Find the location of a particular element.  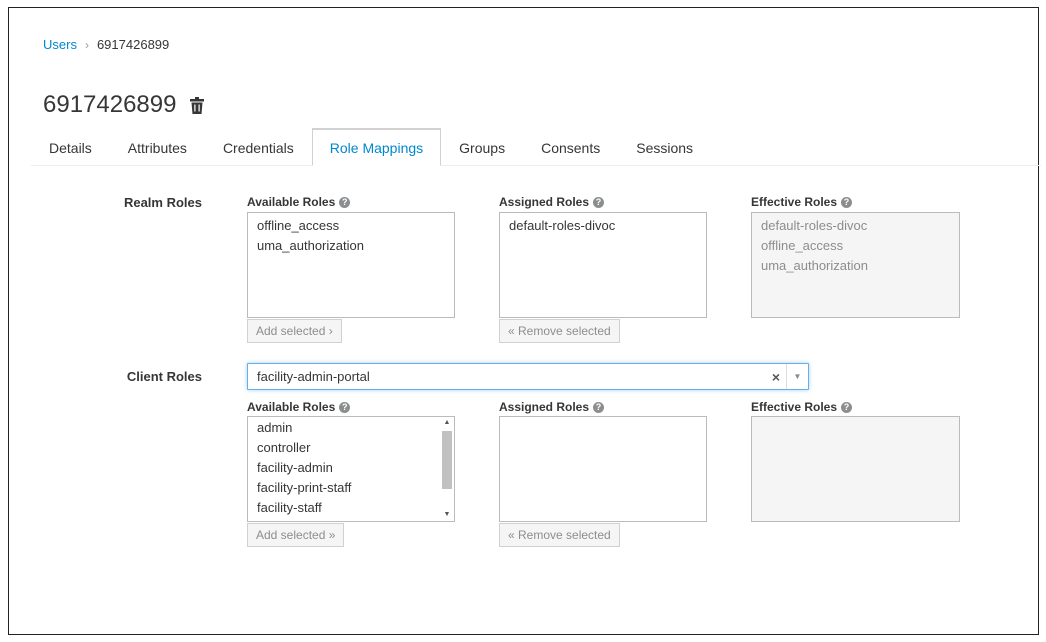

scroll-thumb is located at coordinates (447, 460).